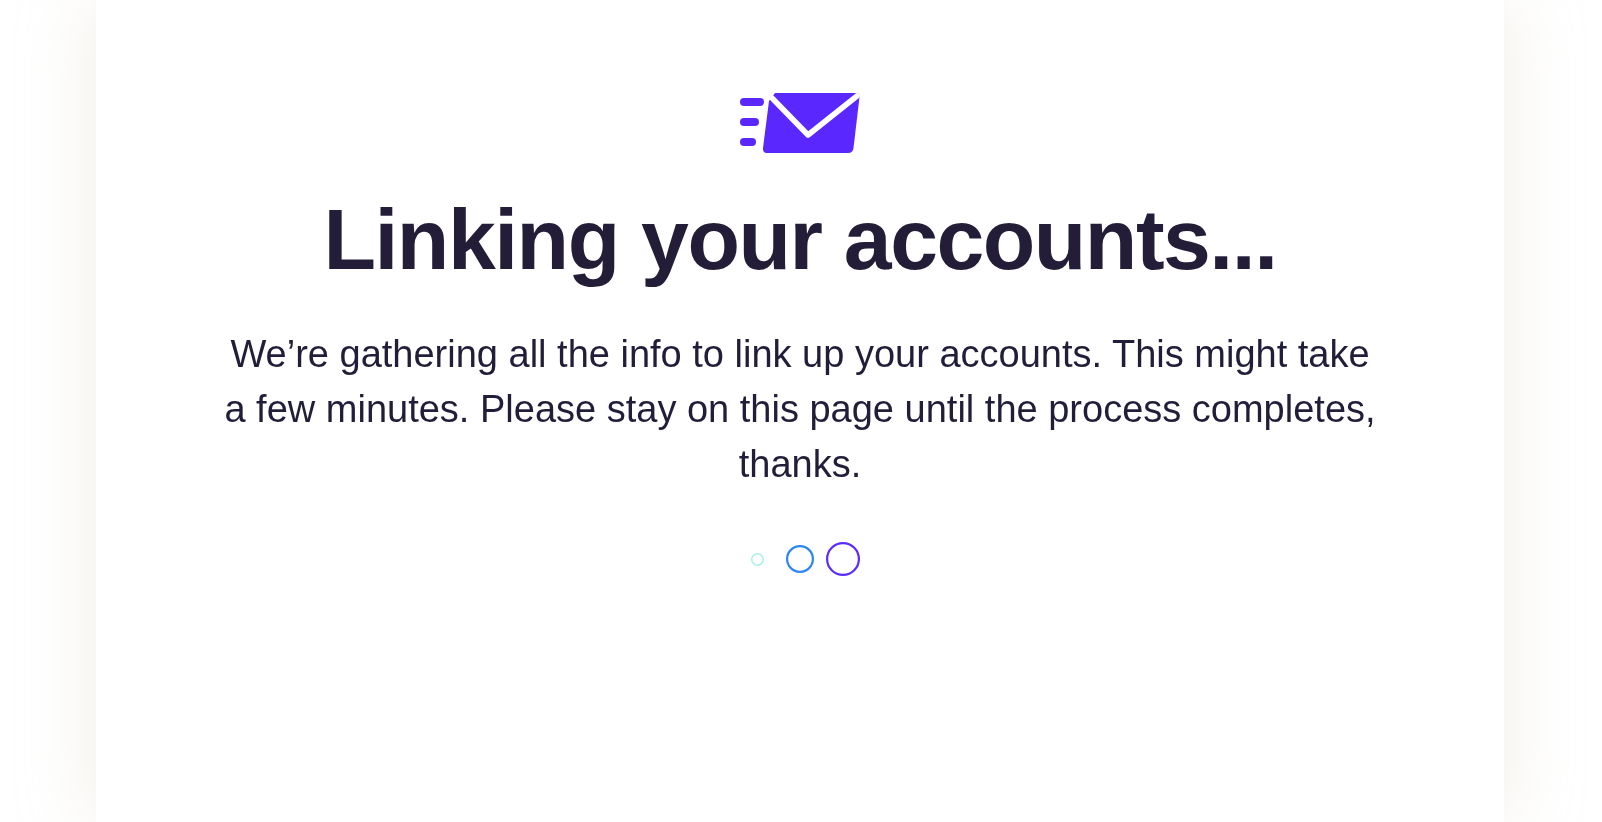  I want to click on status-message: We’re gathering all the info to link up your accounts. This might take a few minutes. Please stay on this page until the process completes, thanks., so click(800, 409).